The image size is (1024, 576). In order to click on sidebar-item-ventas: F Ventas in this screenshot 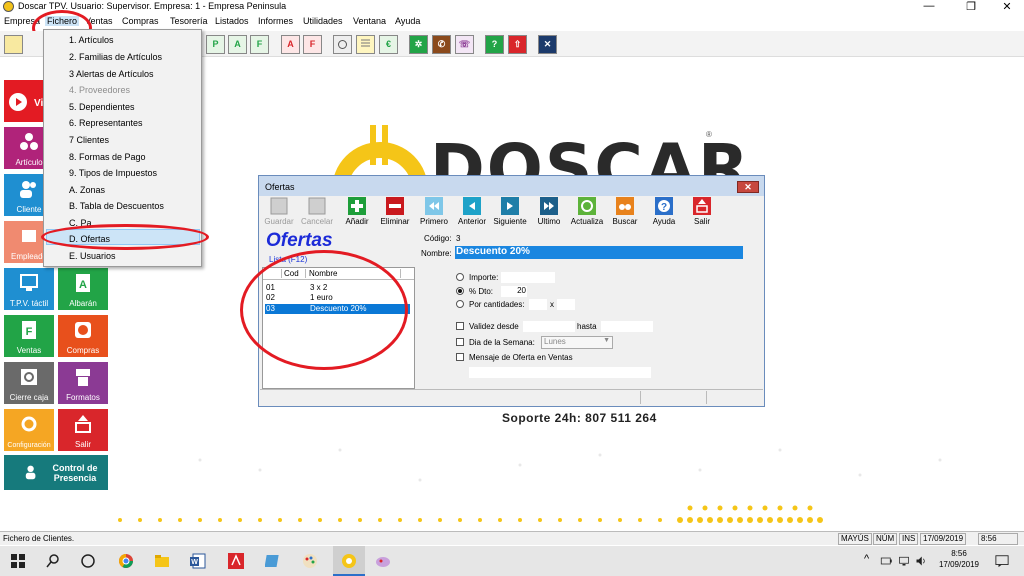, I will do `click(29, 336)`.